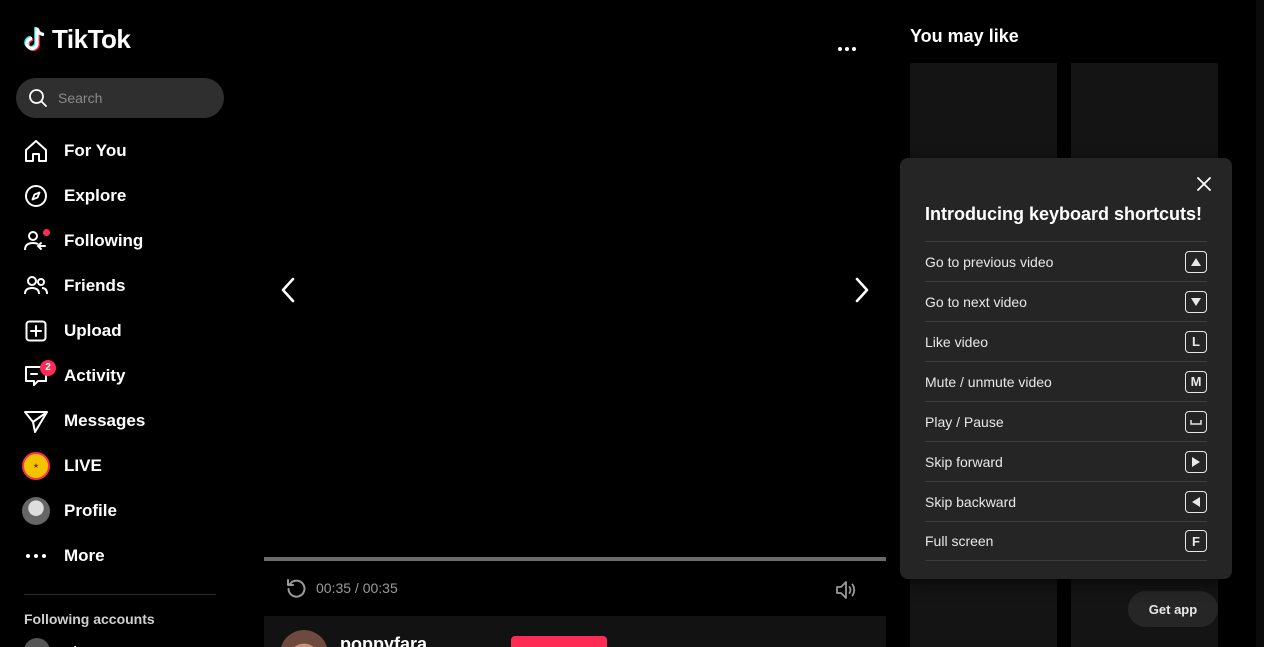 This screenshot has height=647, width=1264. What do you see at coordinates (976, 301) in the screenshot?
I see `shortcut-label: Go to next video` at bounding box center [976, 301].